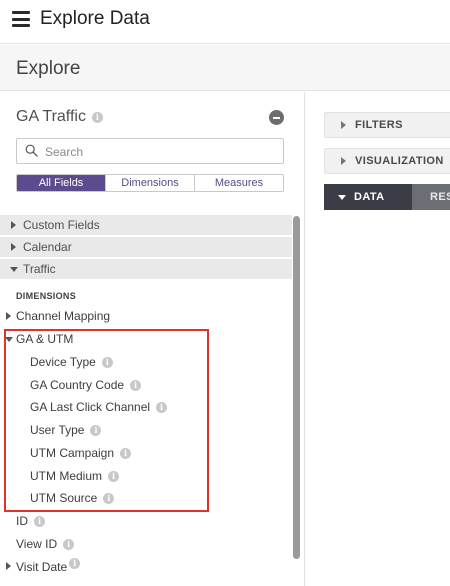  I want to click on field-utm-medium: UTM Medium i, so click(75, 476).